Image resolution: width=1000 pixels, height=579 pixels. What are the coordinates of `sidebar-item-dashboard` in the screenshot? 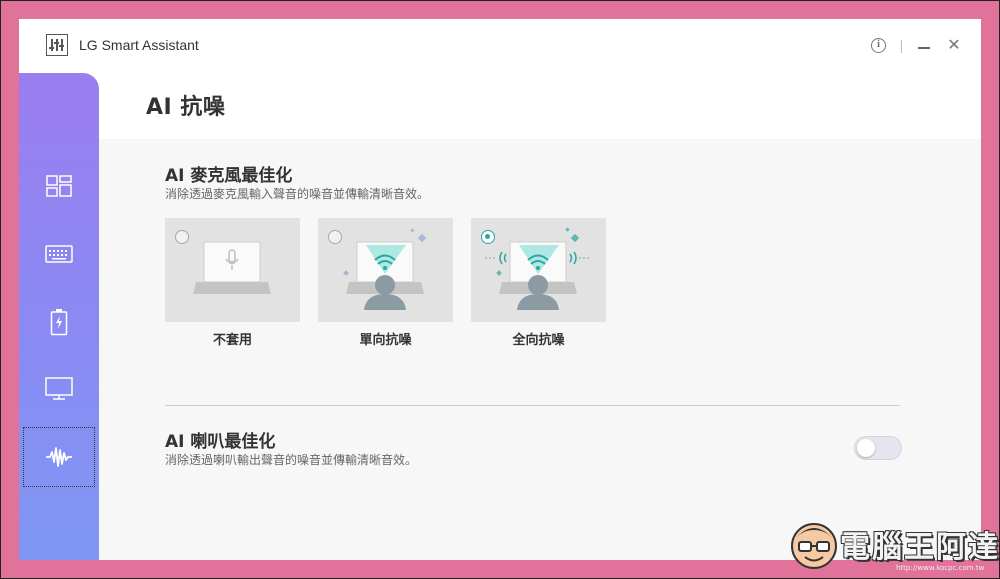 It's located at (59, 186).